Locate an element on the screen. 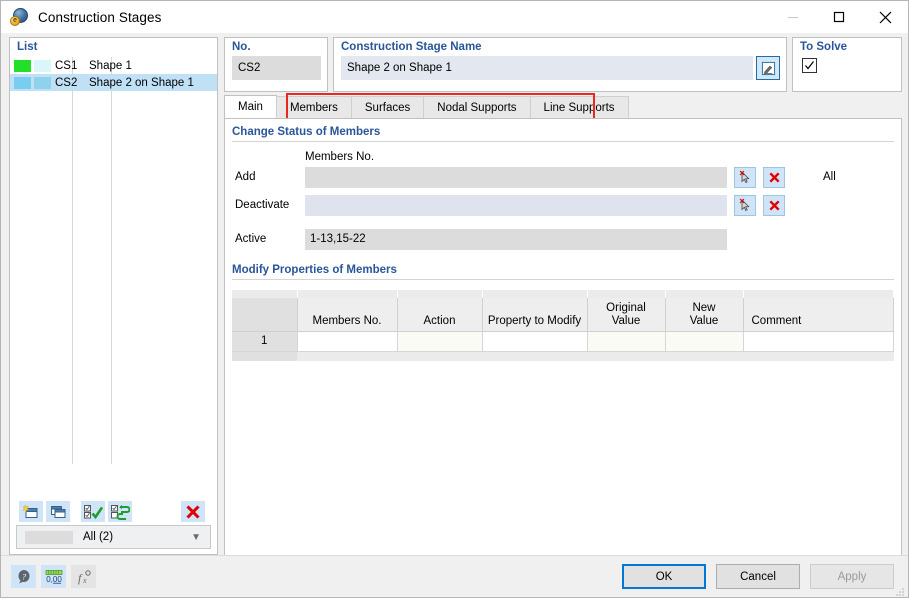 Image resolution: width=909 pixels, height=598 pixels. window-controls is located at coordinates (839, 17).